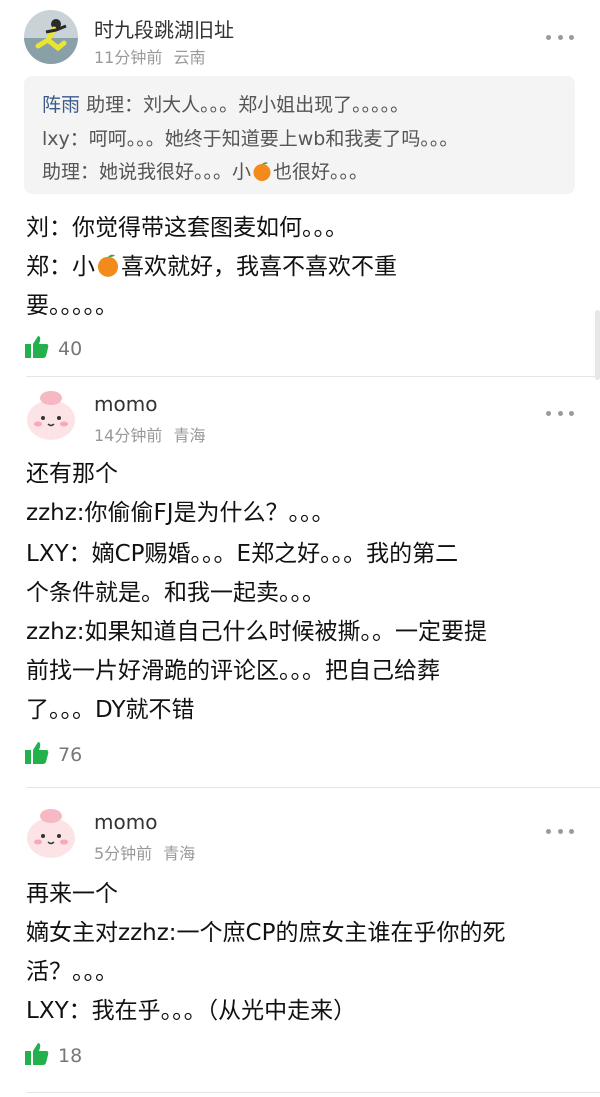  I want to click on body-line: 还有那个, so click(72, 474).